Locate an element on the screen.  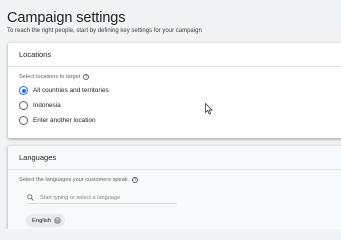
radio-label: Enter another location is located at coordinates (64, 120).